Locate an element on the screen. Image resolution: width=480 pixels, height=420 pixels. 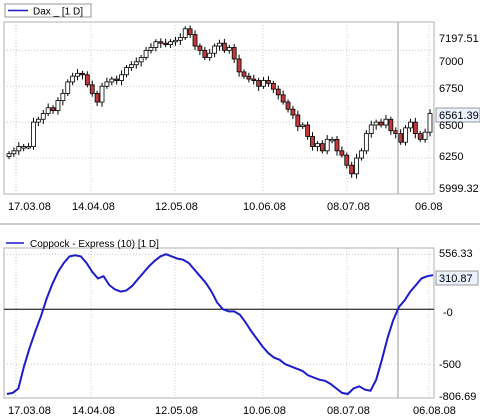
indicator-y-tick-label: -0 is located at coordinates (448, 313).